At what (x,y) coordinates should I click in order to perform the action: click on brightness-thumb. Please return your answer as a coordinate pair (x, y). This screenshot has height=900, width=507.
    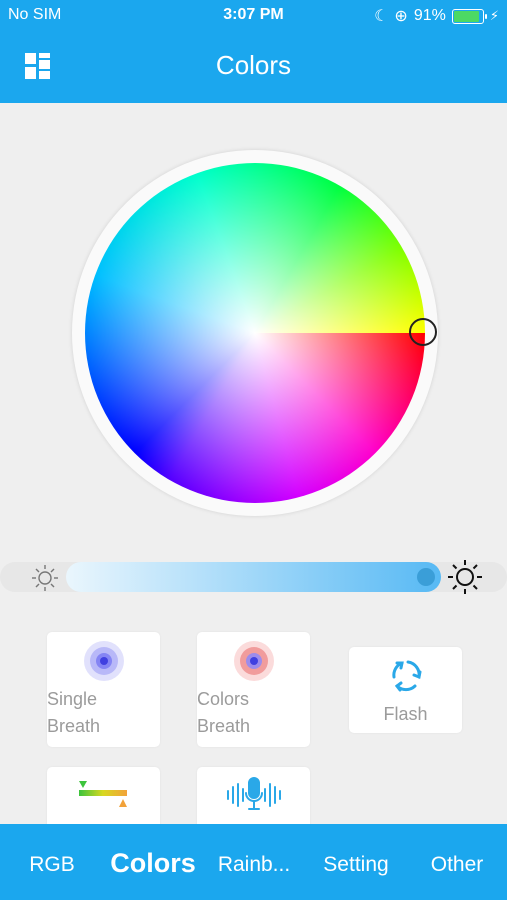
    Looking at the image, I should click on (426, 577).